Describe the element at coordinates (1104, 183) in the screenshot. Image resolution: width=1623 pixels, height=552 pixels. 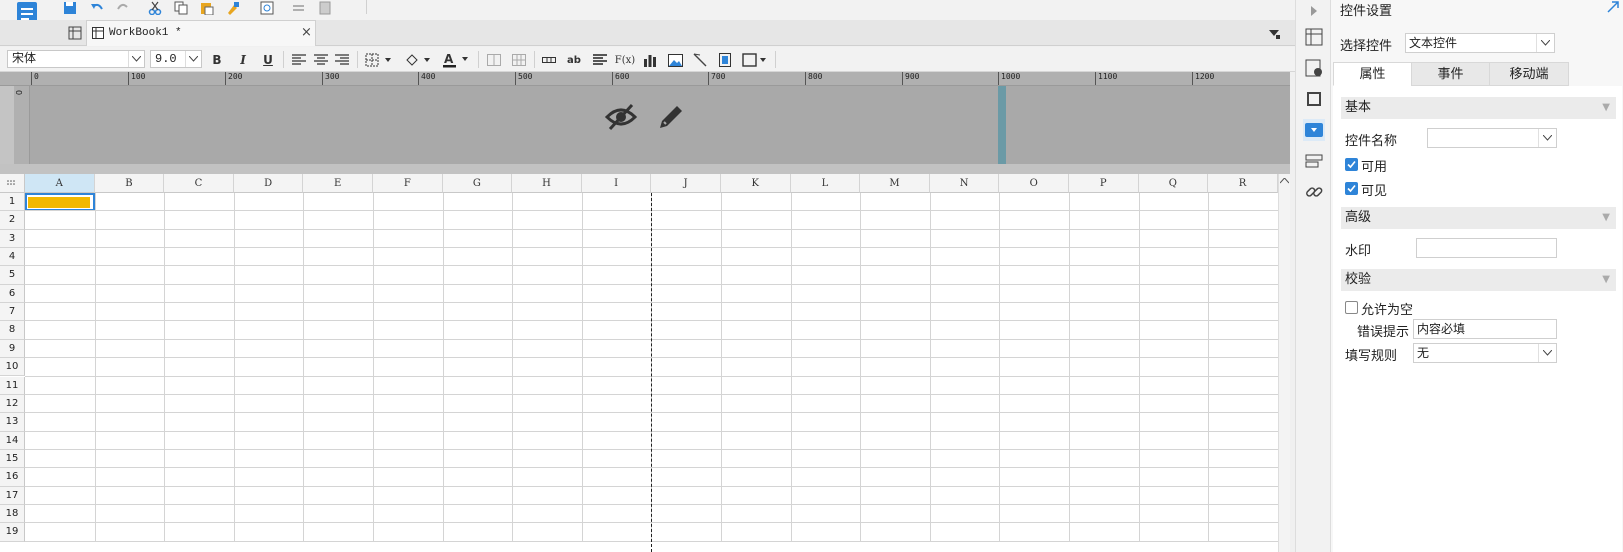
I see `column-header: P` at that location.